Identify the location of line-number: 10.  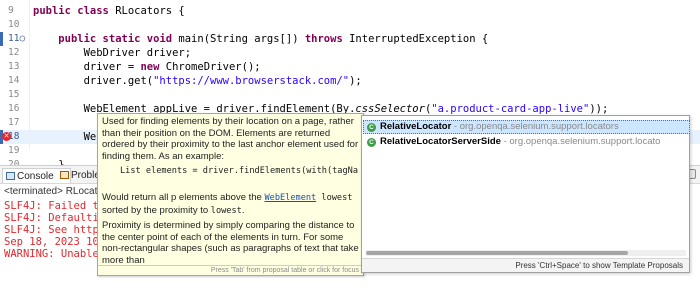
(14, 24).